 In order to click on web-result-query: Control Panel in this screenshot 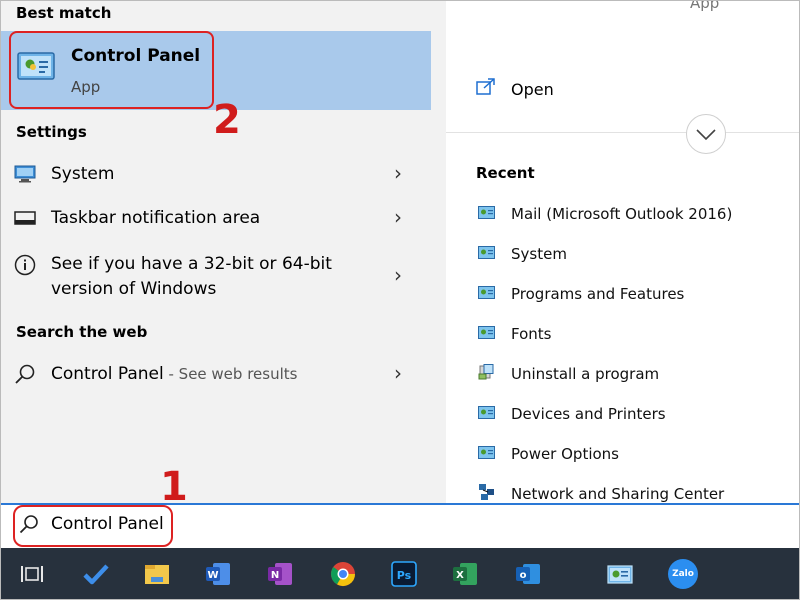, I will do `click(107, 374)`.